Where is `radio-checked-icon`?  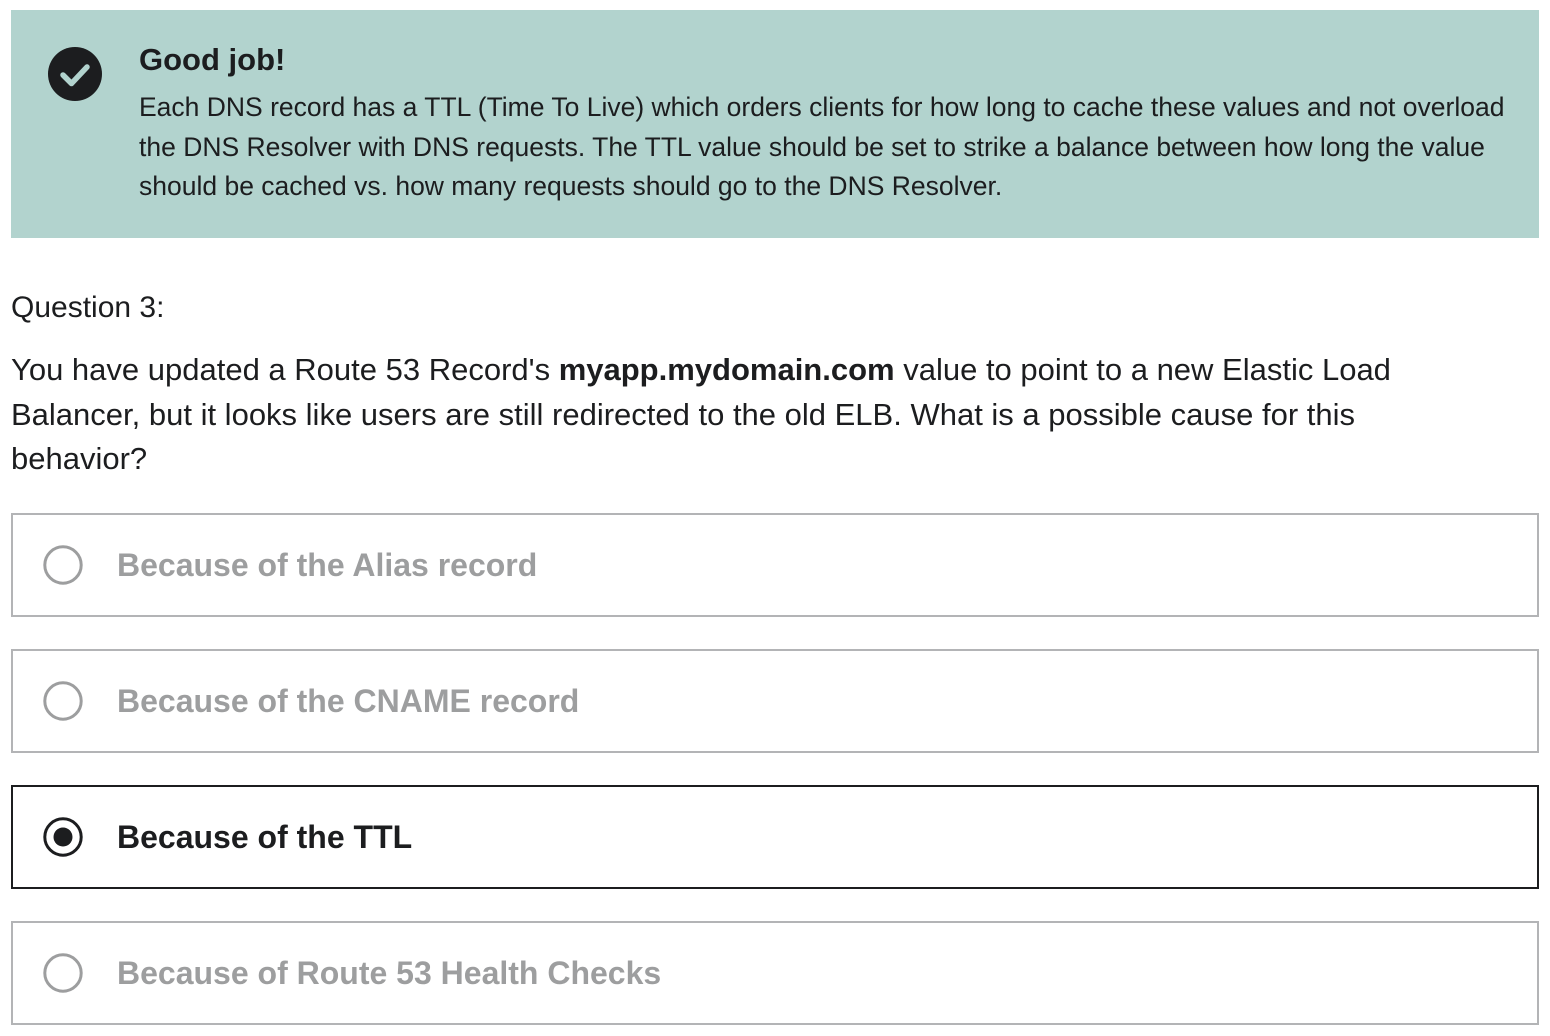 radio-checked-icon is located at coordinates (63, 837).